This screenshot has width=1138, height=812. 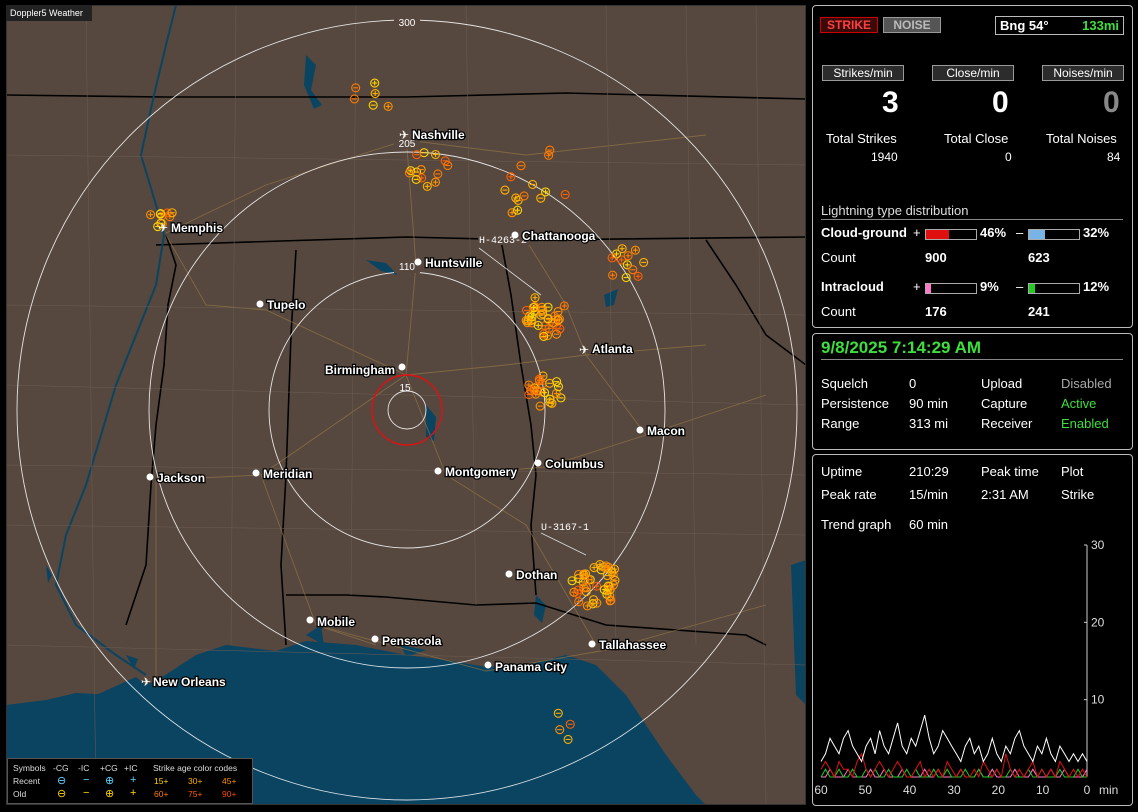 I want to click on cg-pos-percent: 46%, so click(x=993, y=232).